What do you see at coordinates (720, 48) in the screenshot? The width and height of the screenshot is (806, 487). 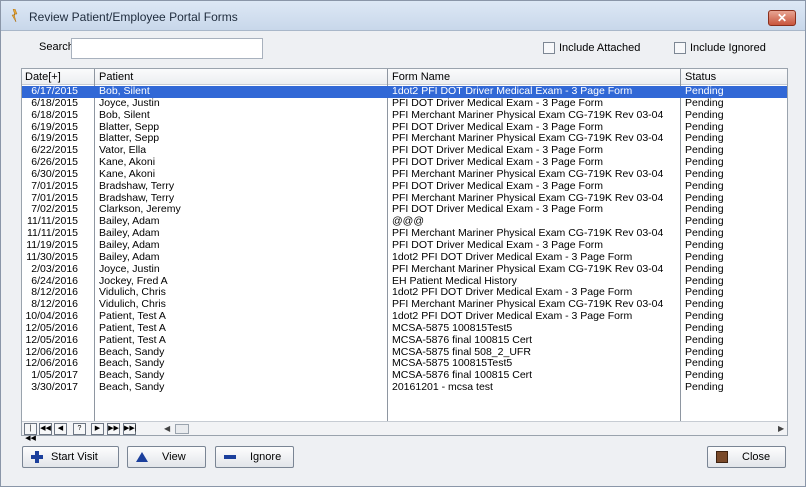 I see `include-ignored-option: Include Ignored` at bounding box center [720, 48].